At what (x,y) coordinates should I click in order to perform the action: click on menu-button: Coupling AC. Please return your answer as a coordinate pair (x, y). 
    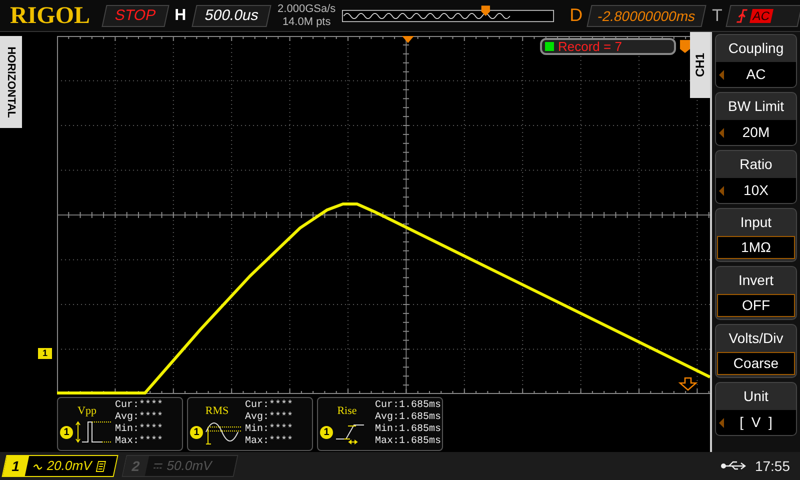
    Looking at the image, I should click on (756, 61).